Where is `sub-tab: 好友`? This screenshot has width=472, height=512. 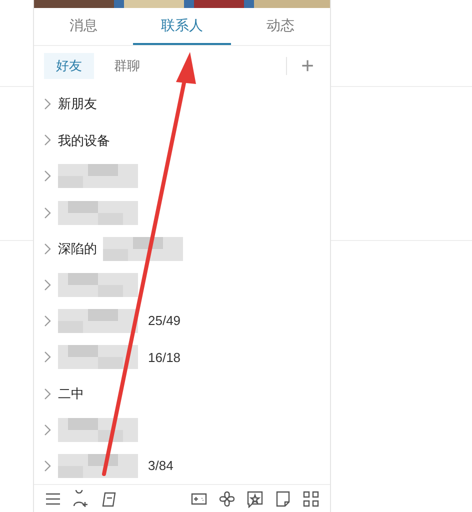 sub-tab: 好友 is located at coordinates (69, 66).